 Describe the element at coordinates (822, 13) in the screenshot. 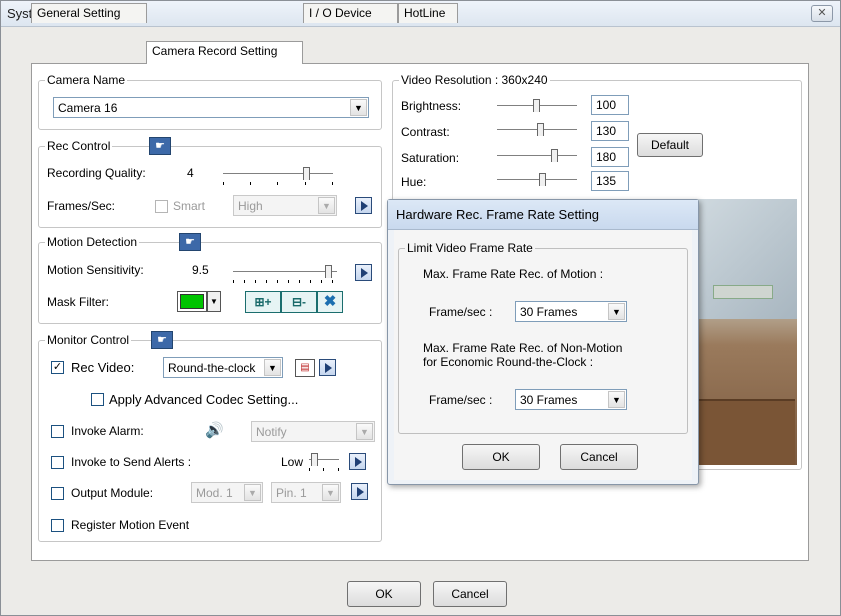

I see `close-button: ✕` at that location.